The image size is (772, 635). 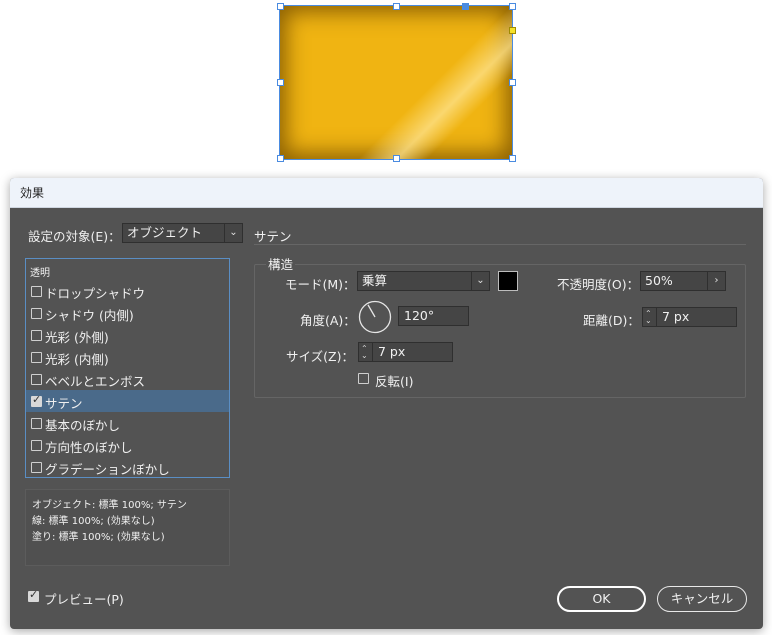 What do you see at coordinates (280, 82) in the screenshot?
I see `resize-handle-left` at bounding box center [280, 82].